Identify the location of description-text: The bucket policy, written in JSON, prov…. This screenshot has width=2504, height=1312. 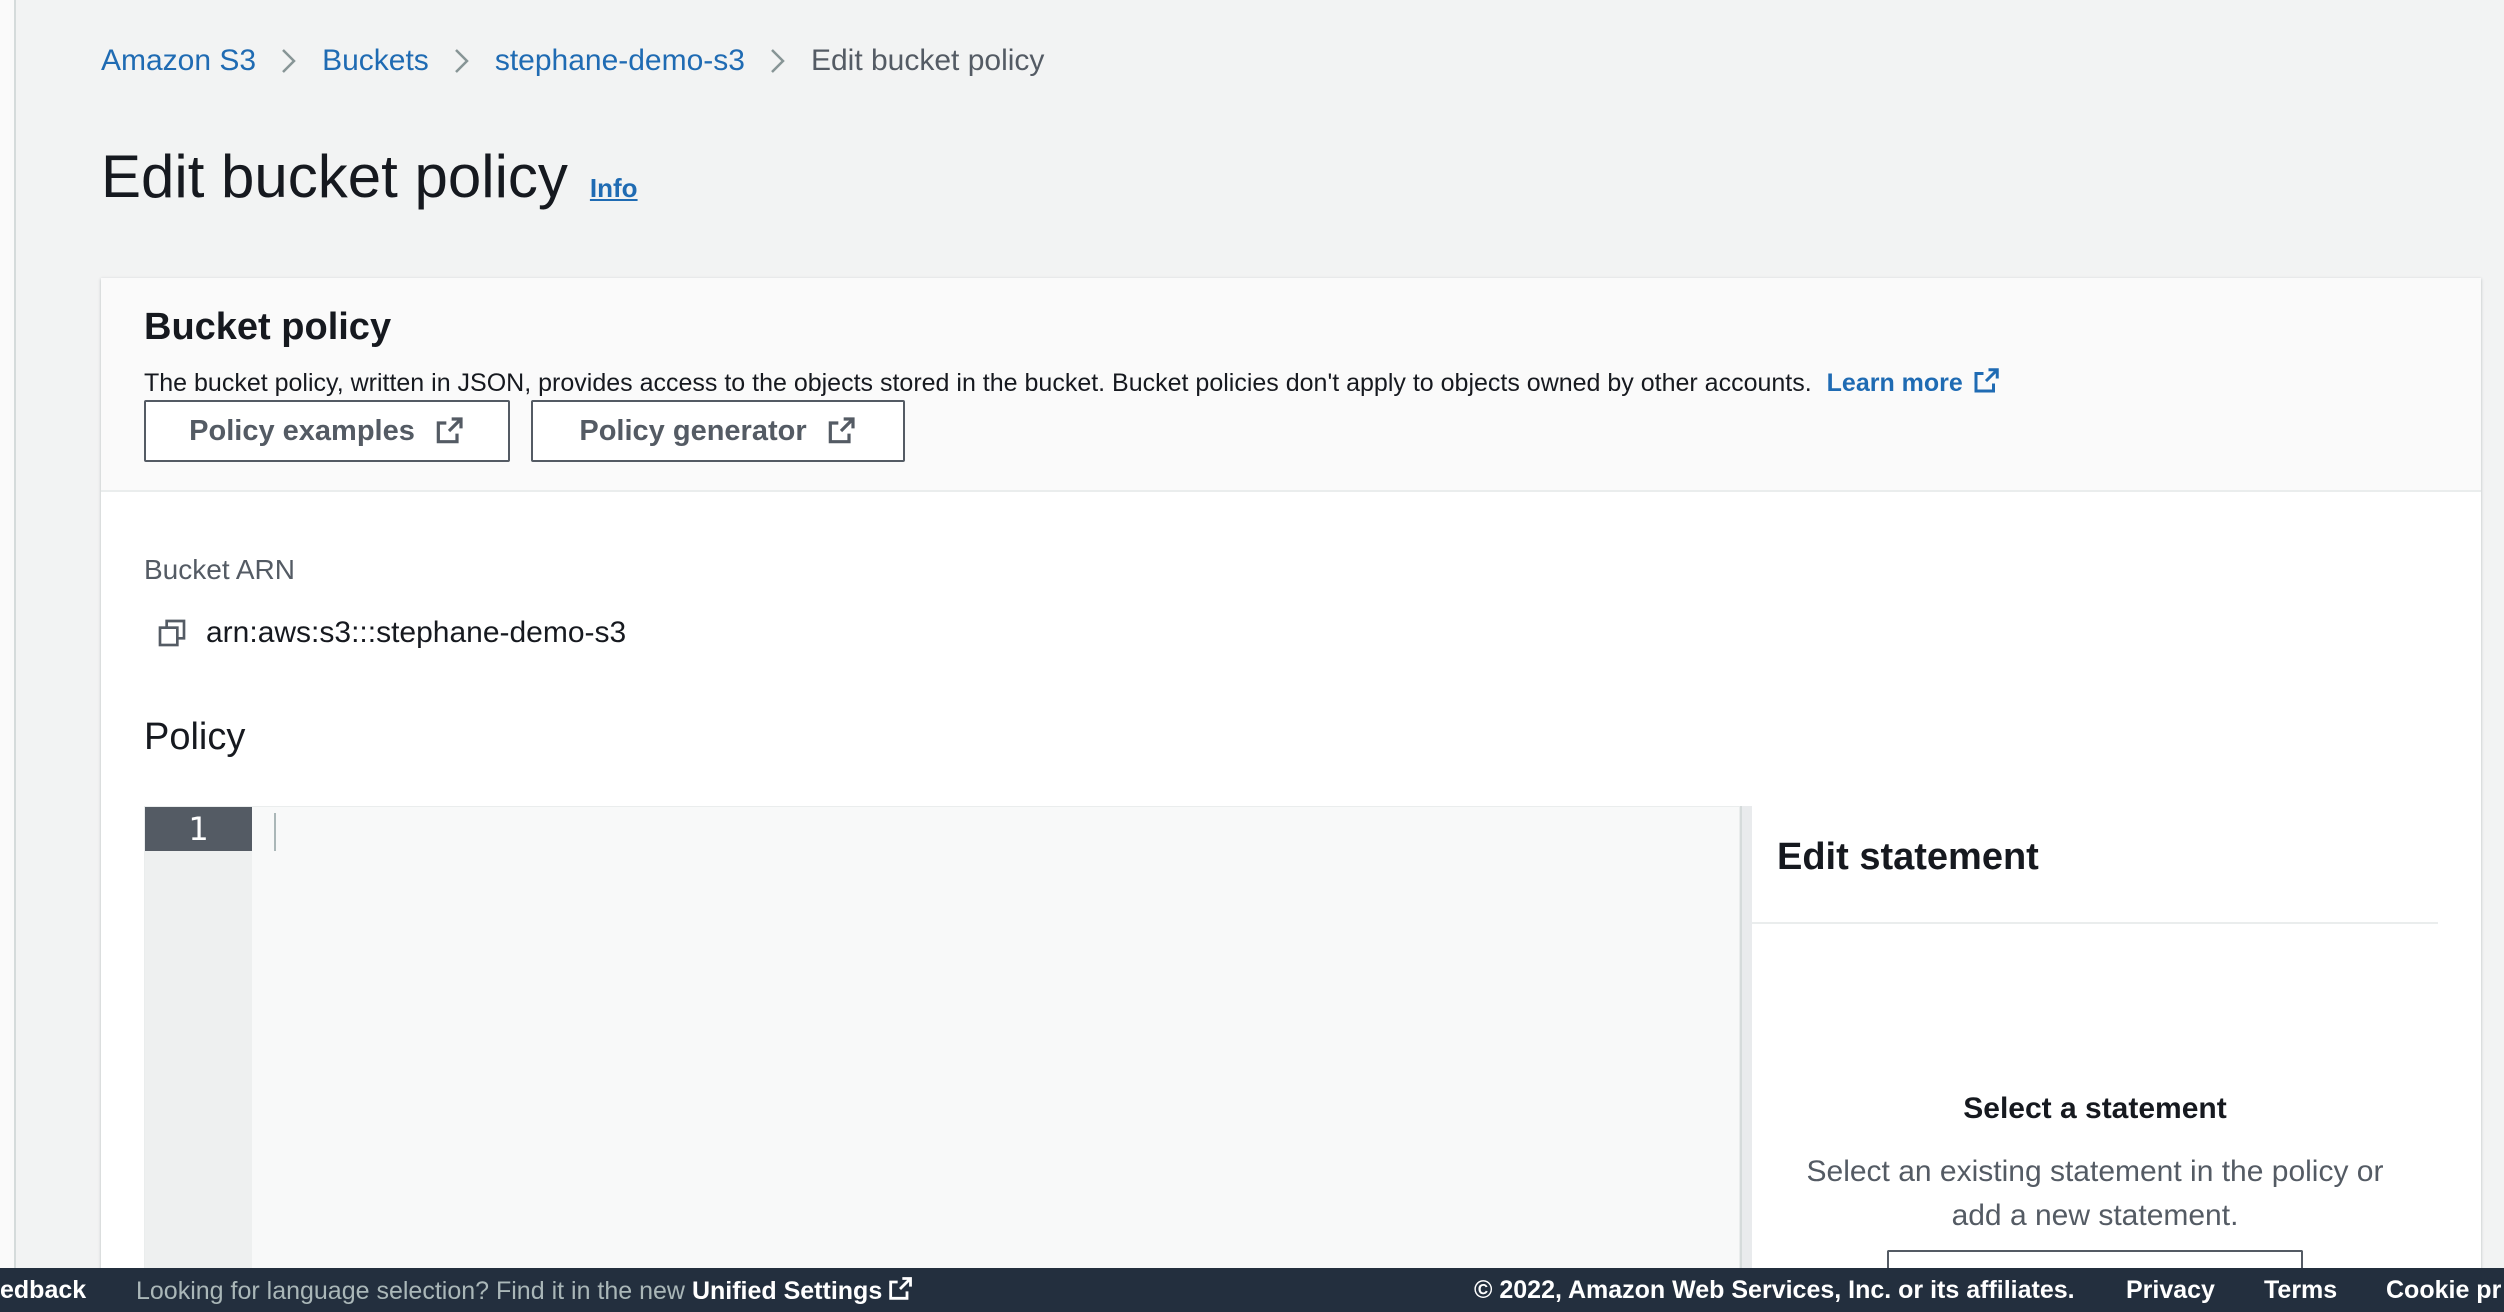
(978, 383).